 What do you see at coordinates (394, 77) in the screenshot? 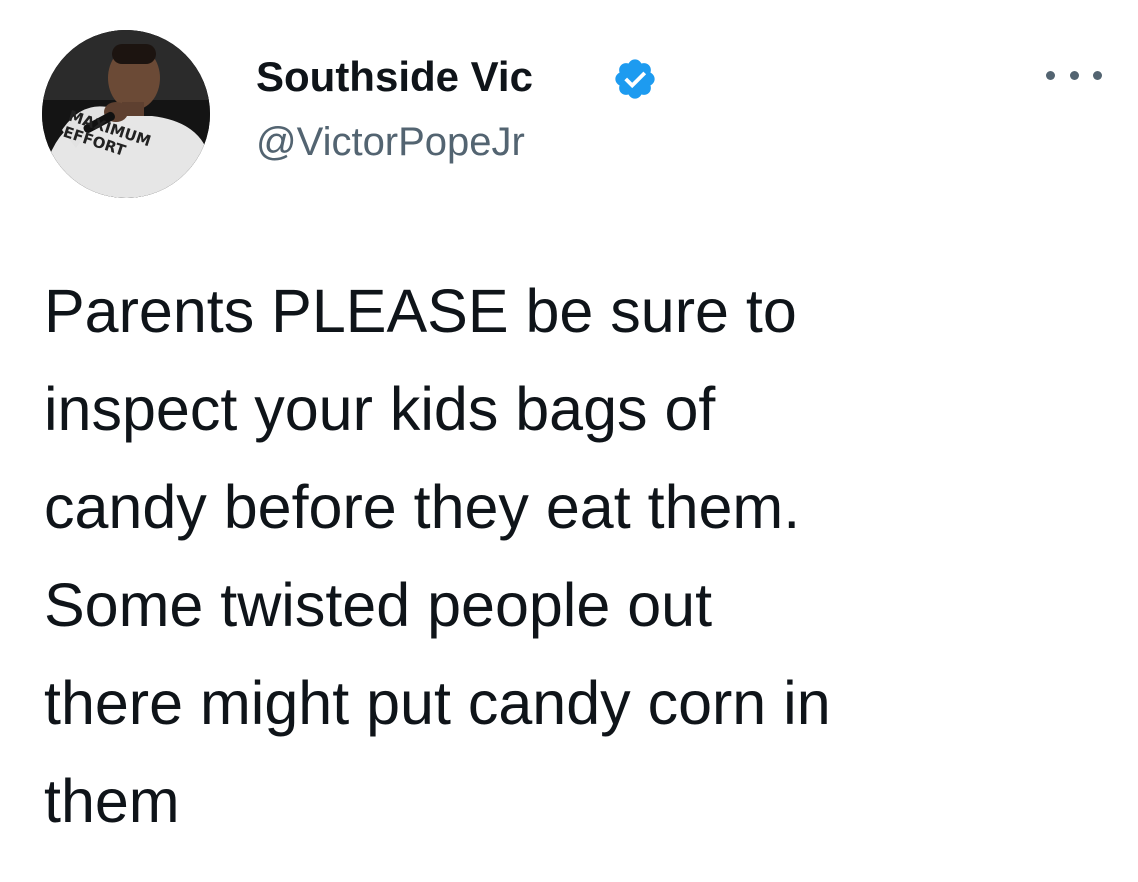
I see `display-name: Southside Vic` at bounding box center [394, 77].